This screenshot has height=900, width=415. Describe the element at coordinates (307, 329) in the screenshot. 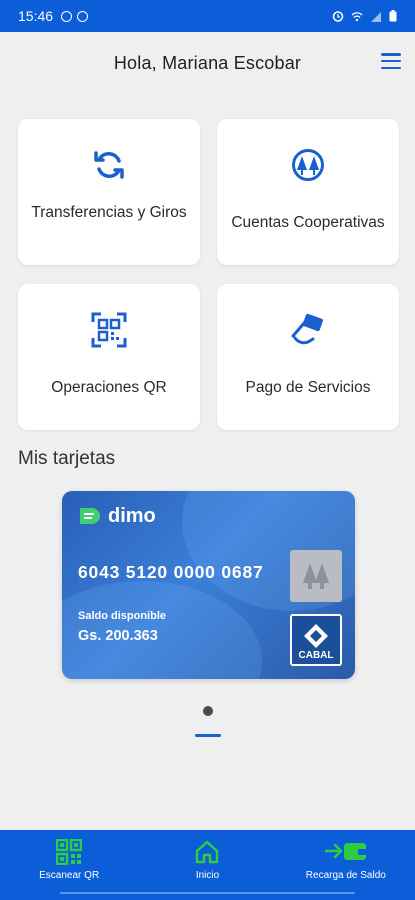

I see `card-payment-icon` at that location.